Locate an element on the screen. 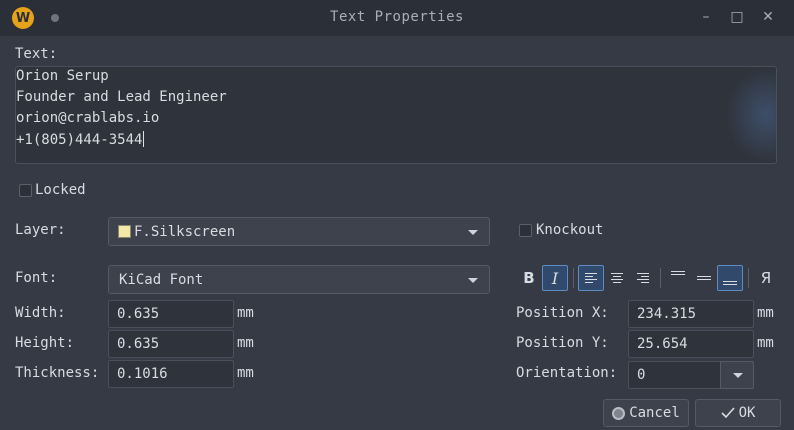 The height and width of the screenshot is (430, 794). position-y-field: 25.654 is located at coordinates (691, 344).